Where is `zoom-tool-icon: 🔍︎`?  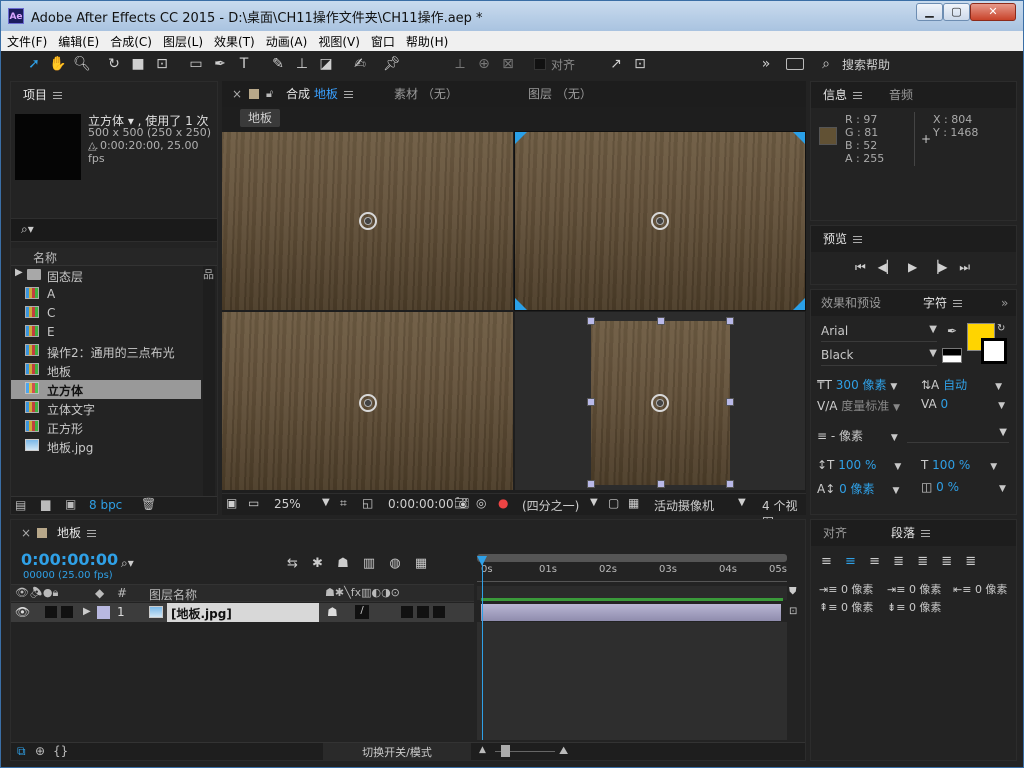 zoom-tool-icon: 🔍︎ is located at coordinates (82, 64).